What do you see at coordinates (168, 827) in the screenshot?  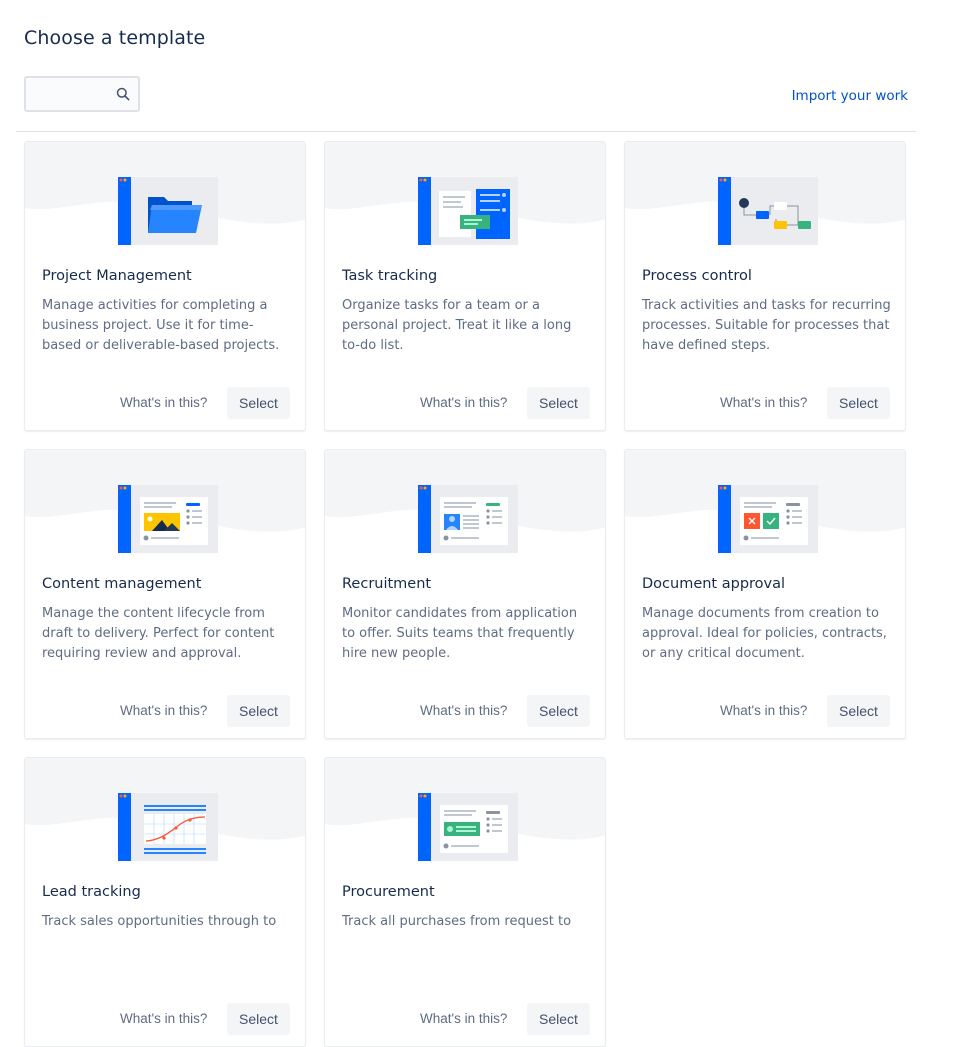 I see `sales-chart-icon` at bounding box center [168, 827].